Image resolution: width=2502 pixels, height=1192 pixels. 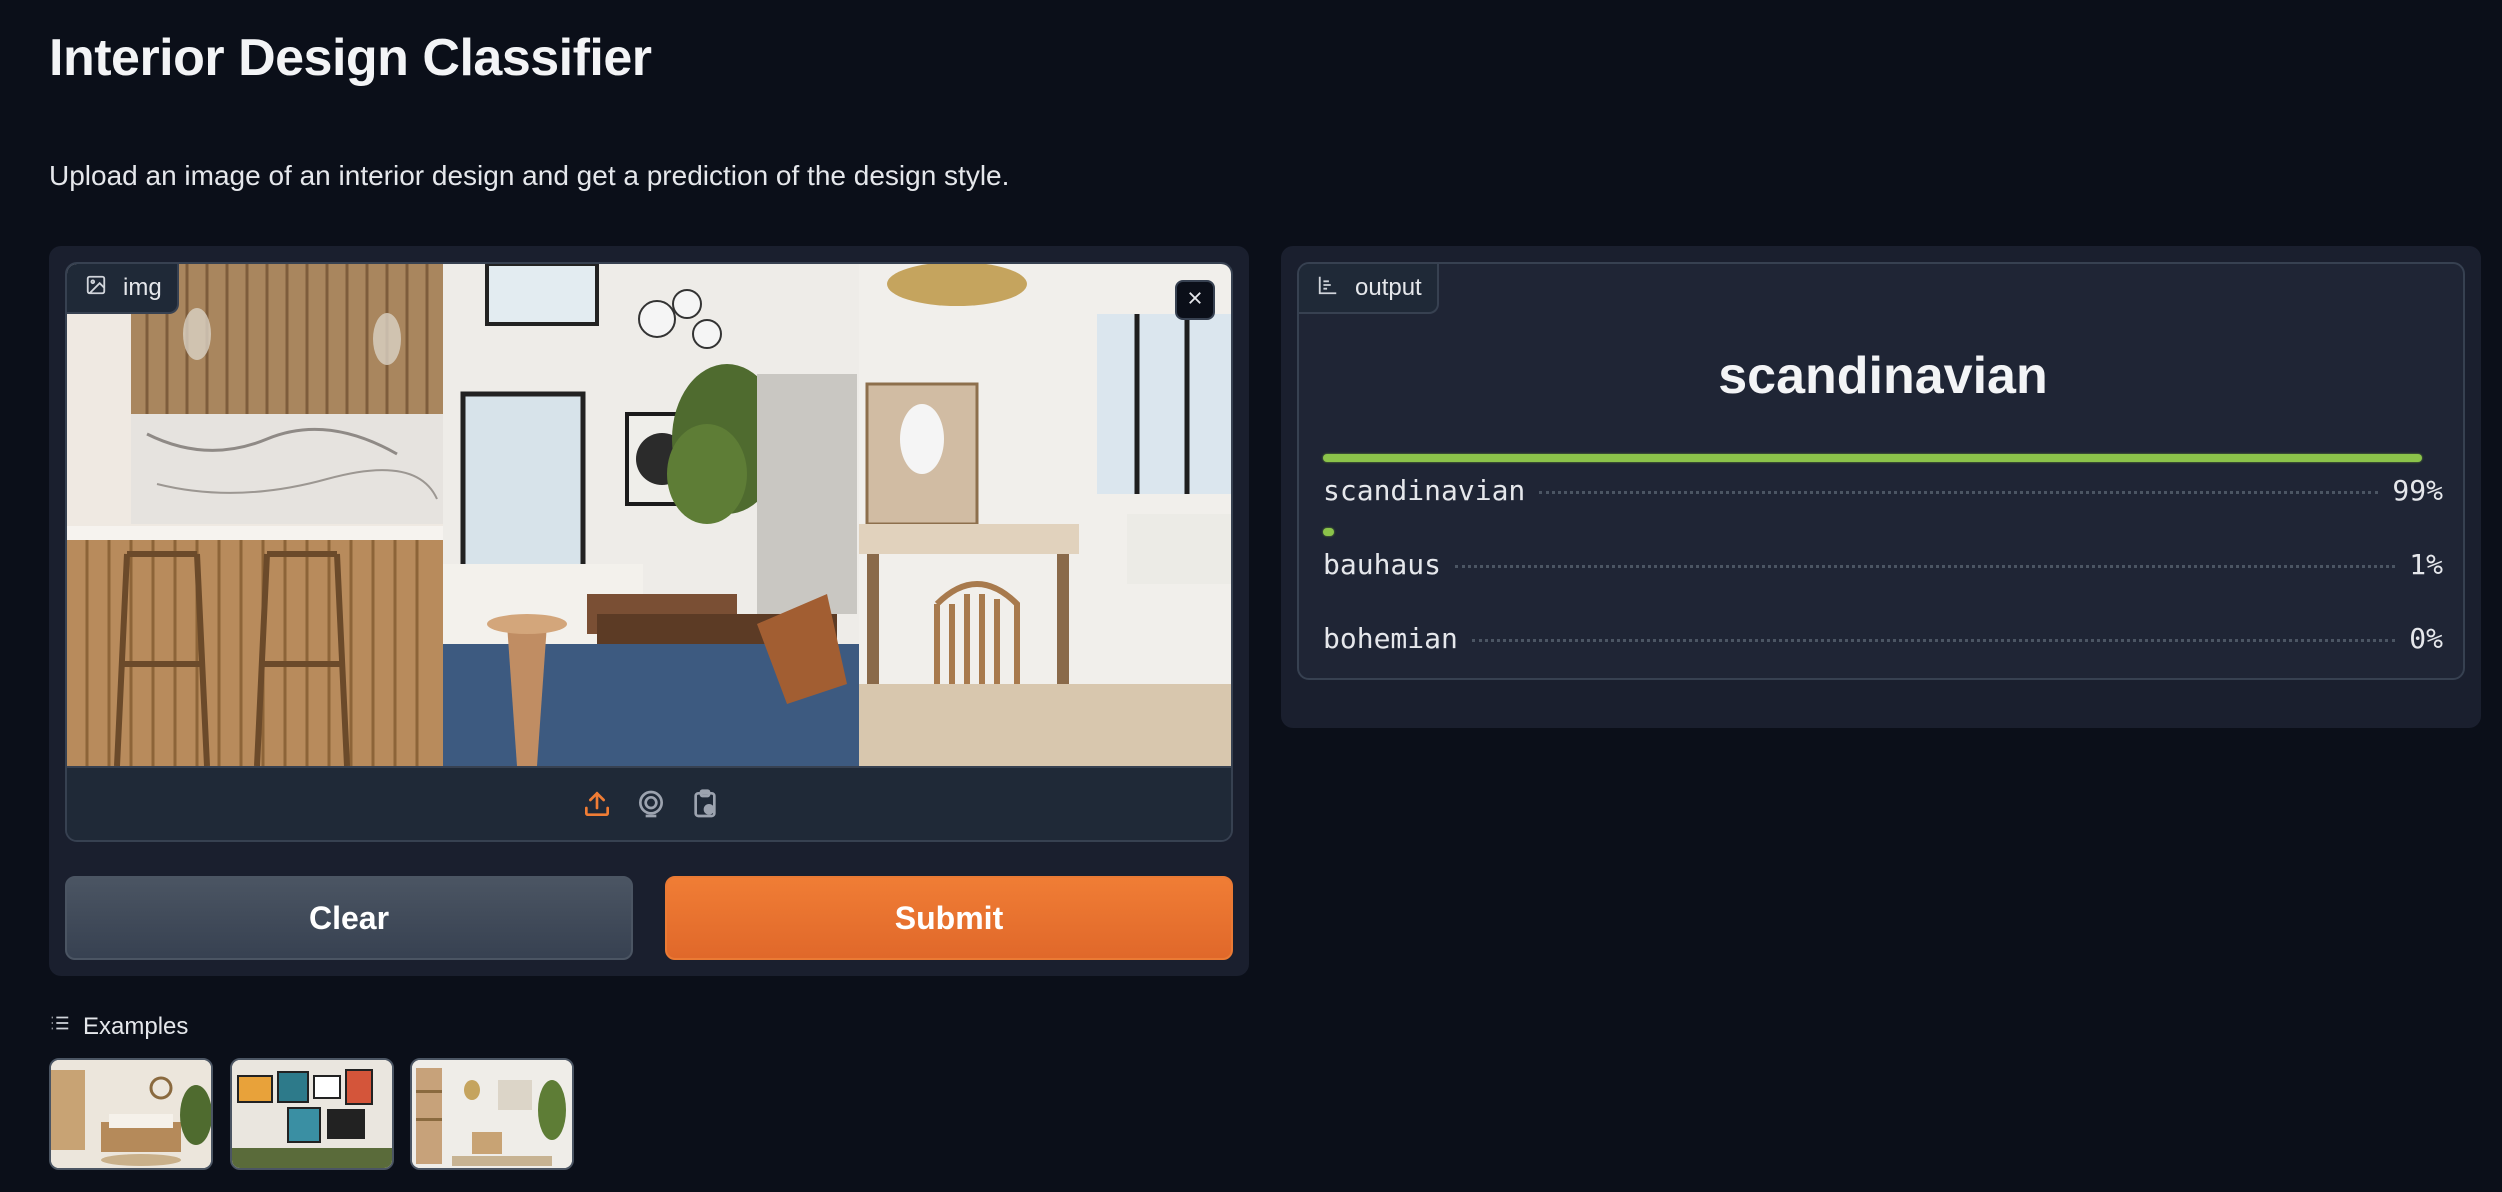 I want to click on upload-icon, so click(x=597, y=806).